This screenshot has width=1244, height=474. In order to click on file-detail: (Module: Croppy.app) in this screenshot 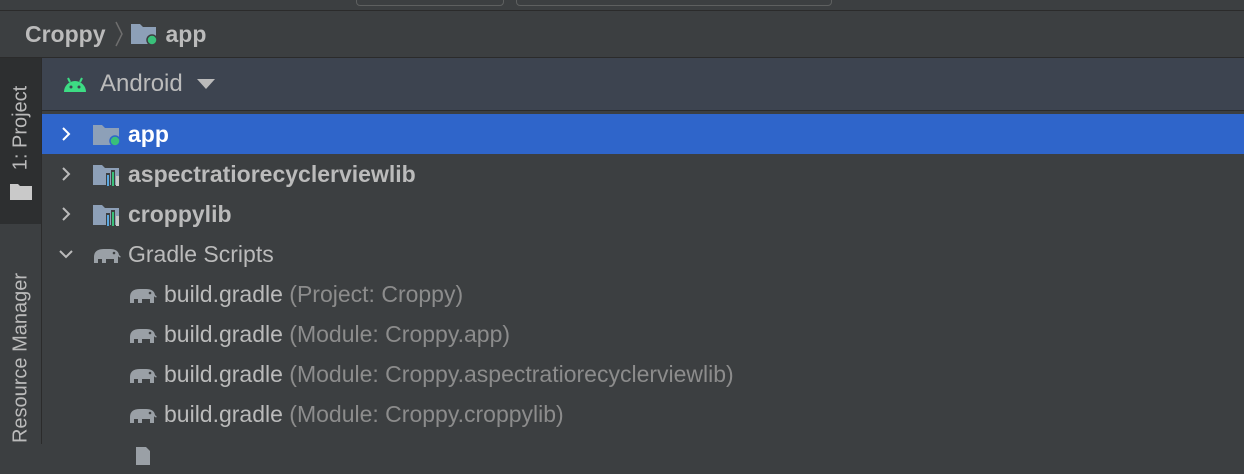, I will do `click(396, 334)`.